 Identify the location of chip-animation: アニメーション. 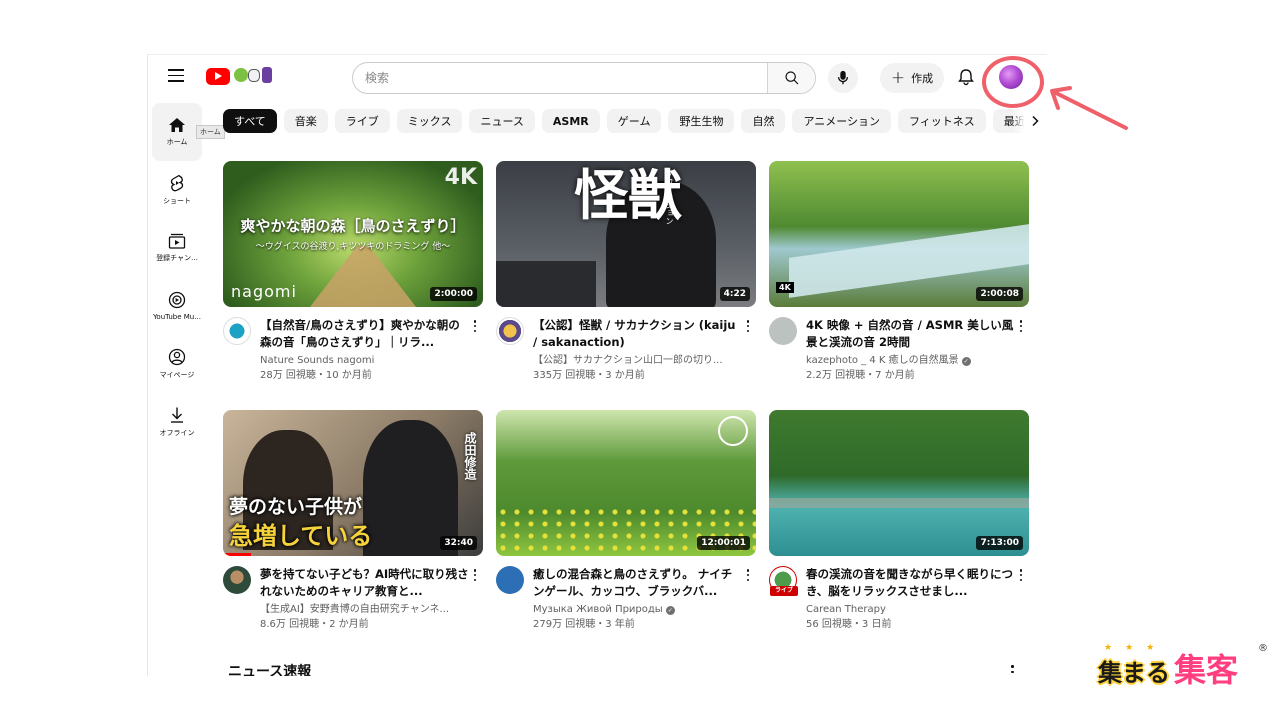
(842, 121).